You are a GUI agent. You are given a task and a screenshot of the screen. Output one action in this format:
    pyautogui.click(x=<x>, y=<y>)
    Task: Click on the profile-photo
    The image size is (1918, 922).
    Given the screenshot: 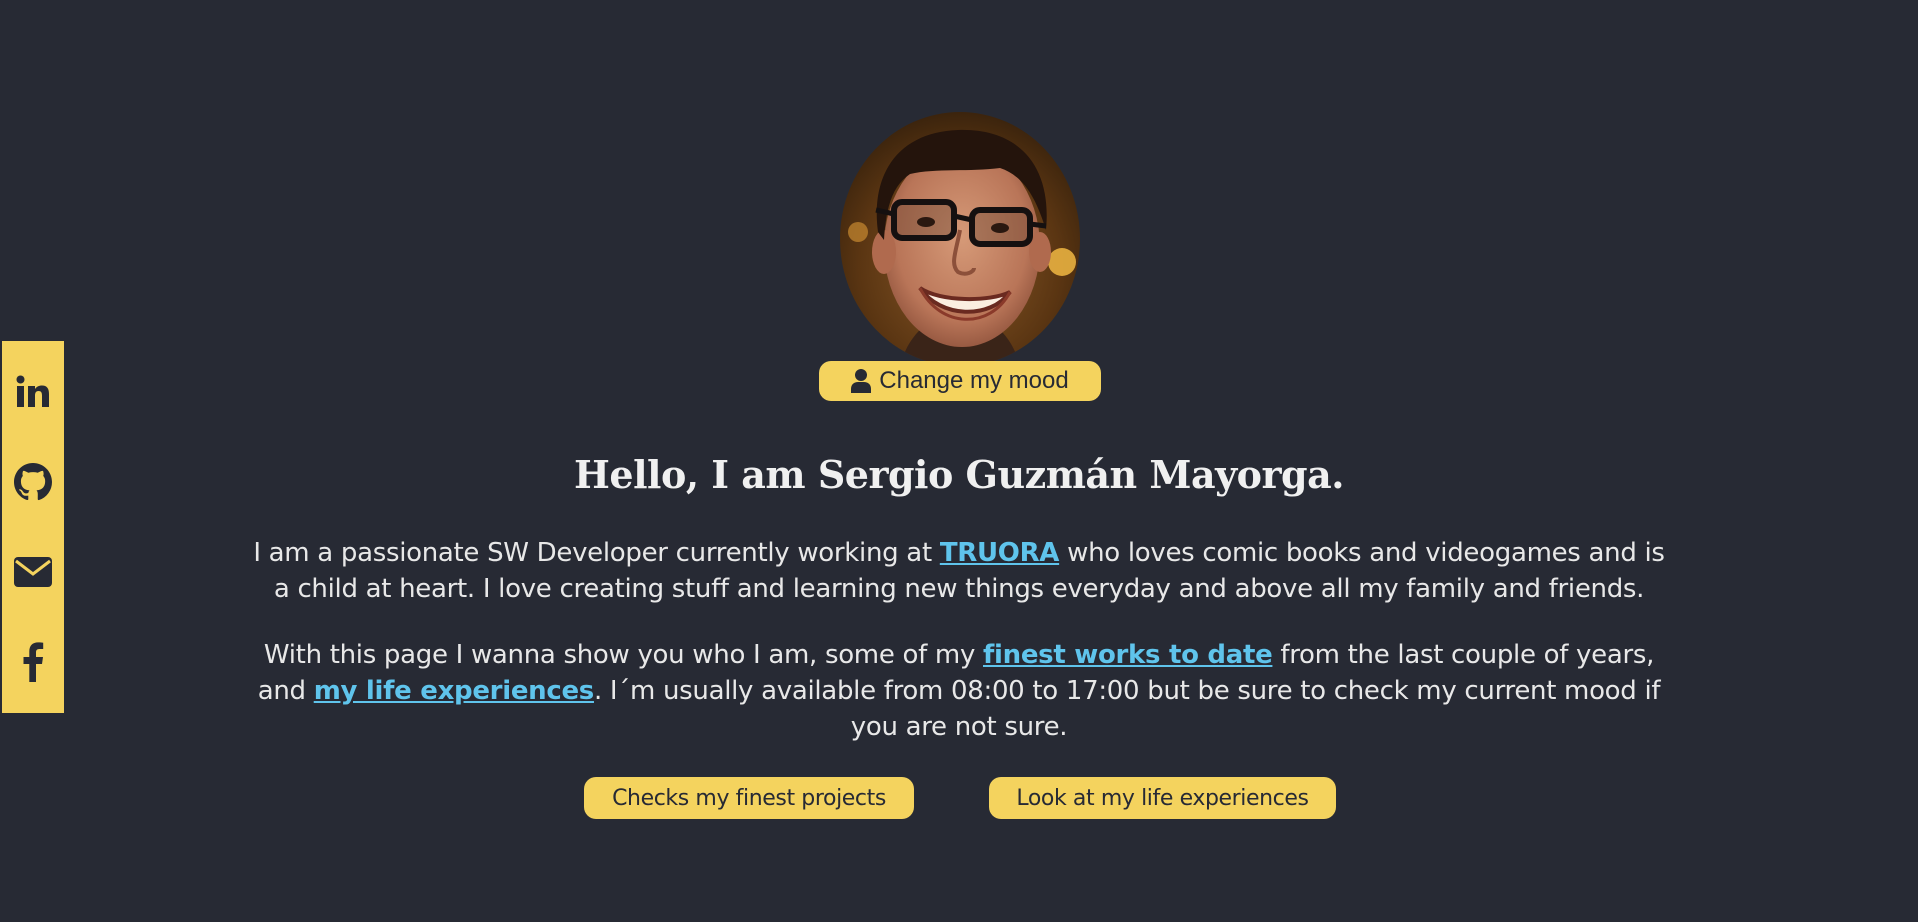 What is the action you would take?
    pyautogui.click(x=960, y=239)
    